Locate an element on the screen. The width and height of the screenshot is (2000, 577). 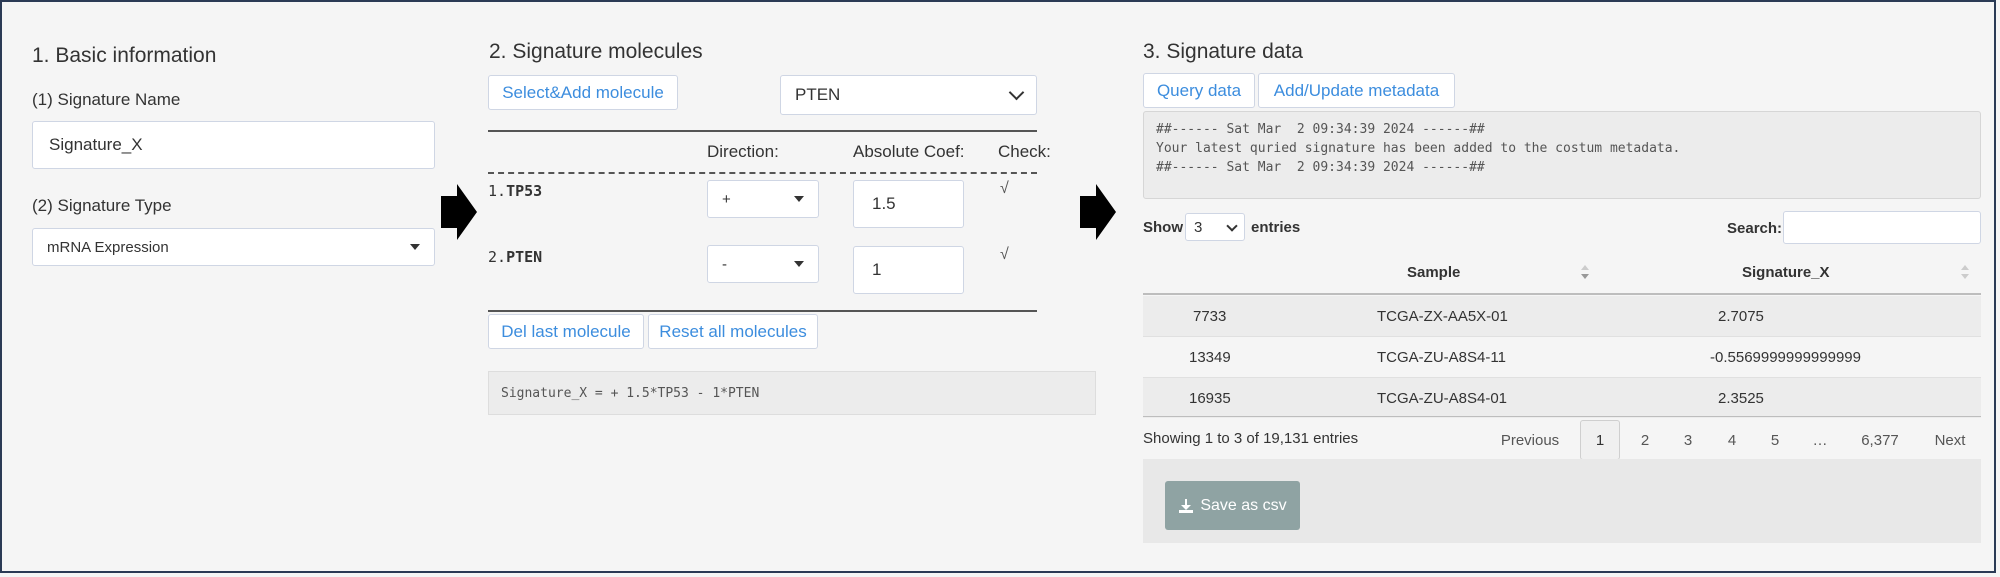
molecule-name: PTEN is located at coordinates (524, 257).